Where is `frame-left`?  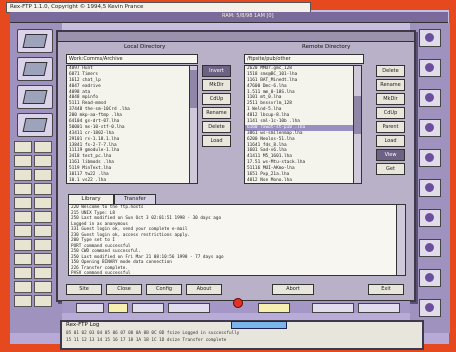
frame-left is located at coordinates (5, 176).